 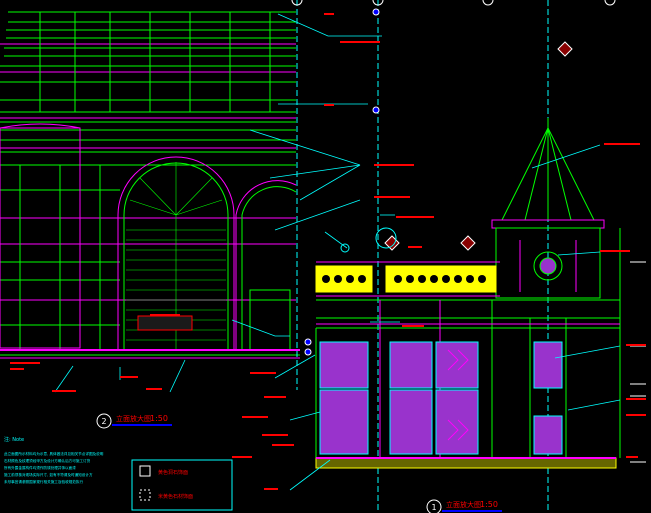 I want to click on left-cornice, so click(x=148, y=88).